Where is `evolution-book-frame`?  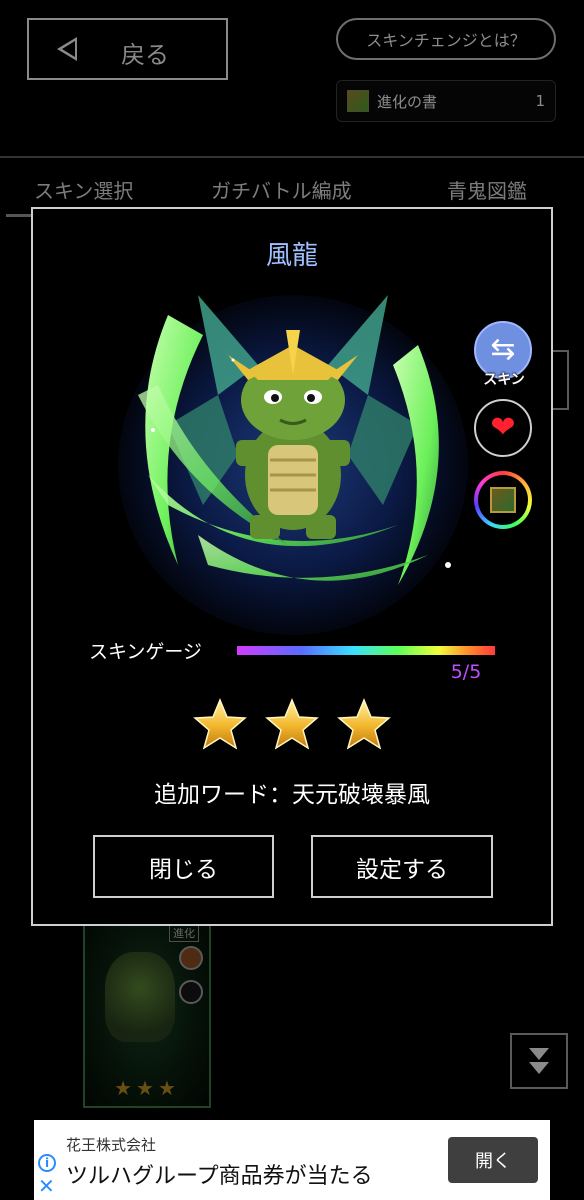 evolution-book-frame is located at coordinates (503, 500).